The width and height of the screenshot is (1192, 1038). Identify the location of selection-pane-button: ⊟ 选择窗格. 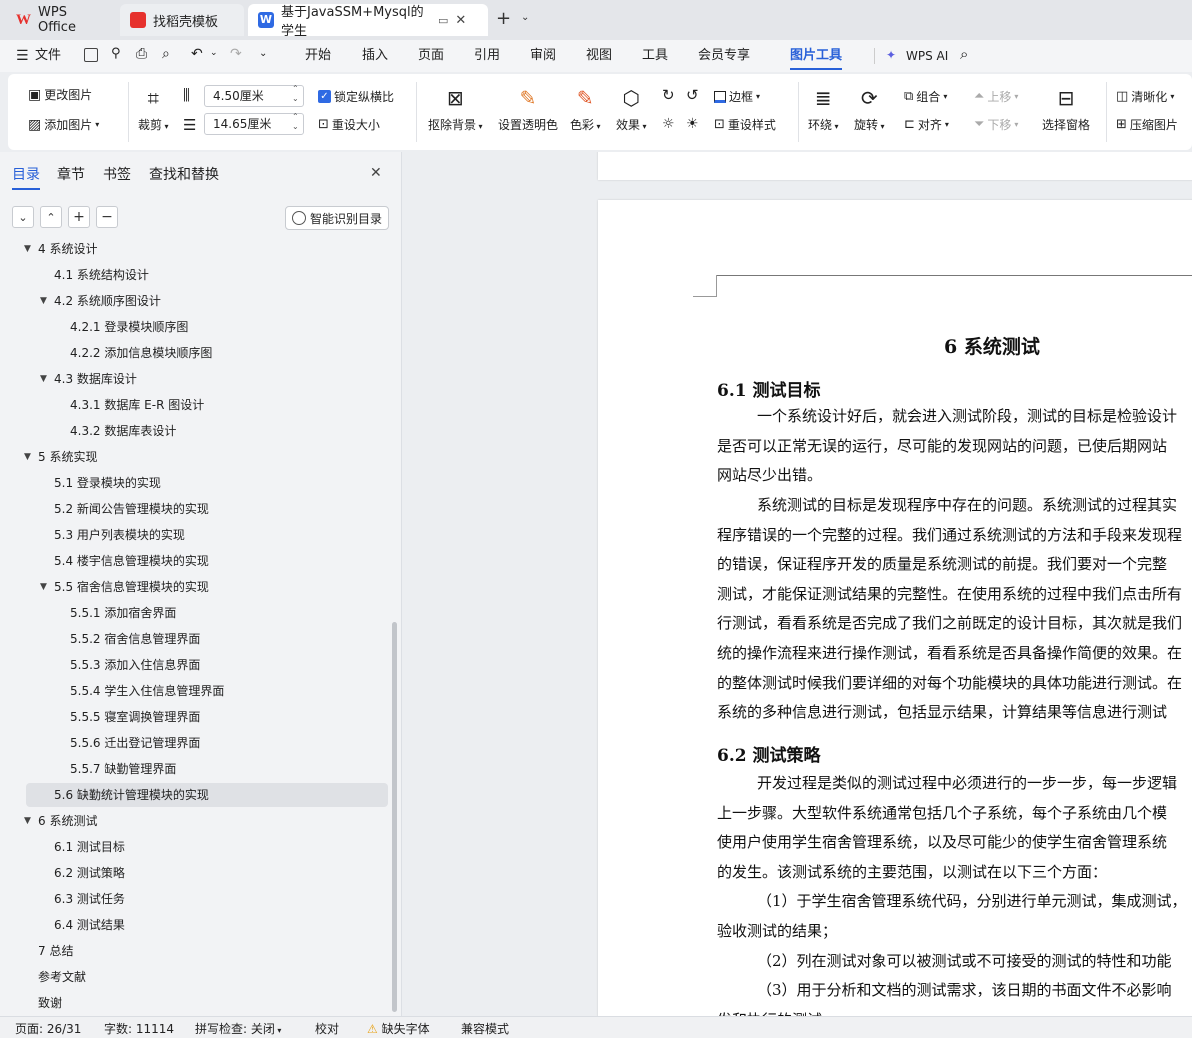
(1066, 109).